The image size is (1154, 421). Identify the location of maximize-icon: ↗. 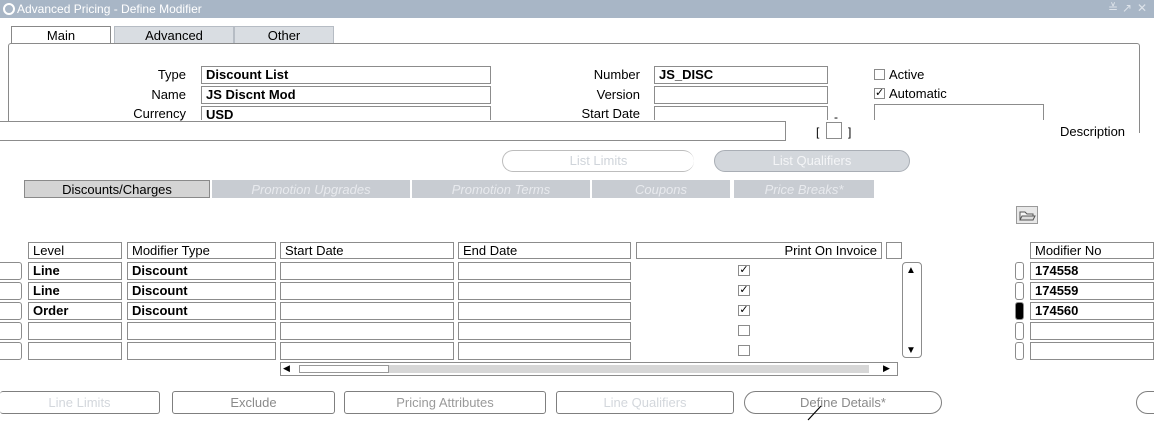
(1127, 8).